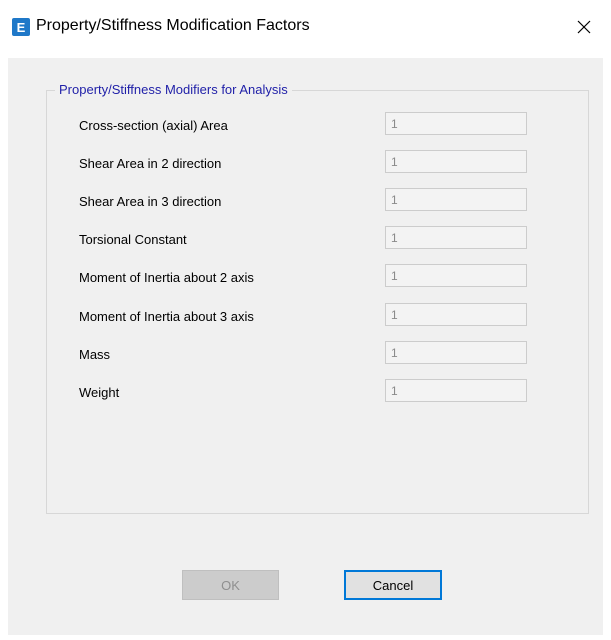 This screenshot has width=611, height=640. I want to click on label-shear-area-3: Shear Area in 3 direction, so click(150, 201).